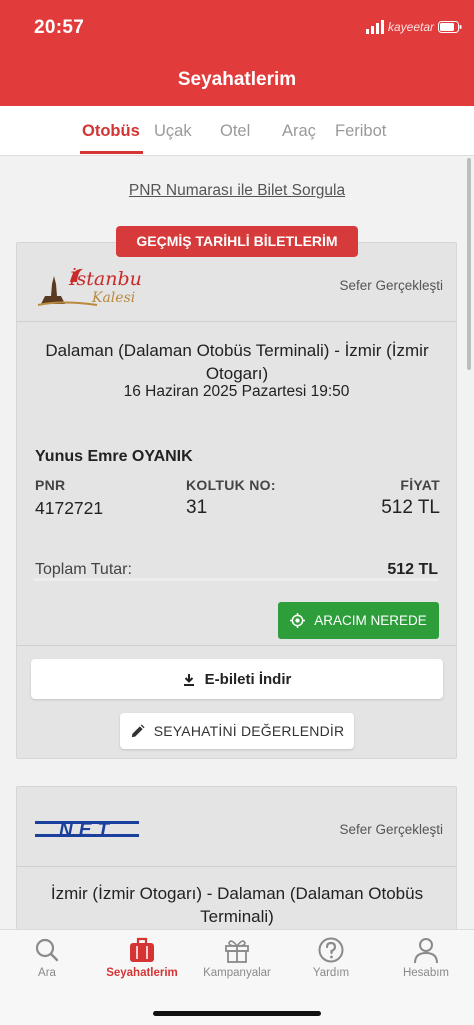 The width and height of the screenshot is (474, 1025). Describe the element at coordinates (420, 485) in the screenshot. I see `price-label: FİYAT` at that location.